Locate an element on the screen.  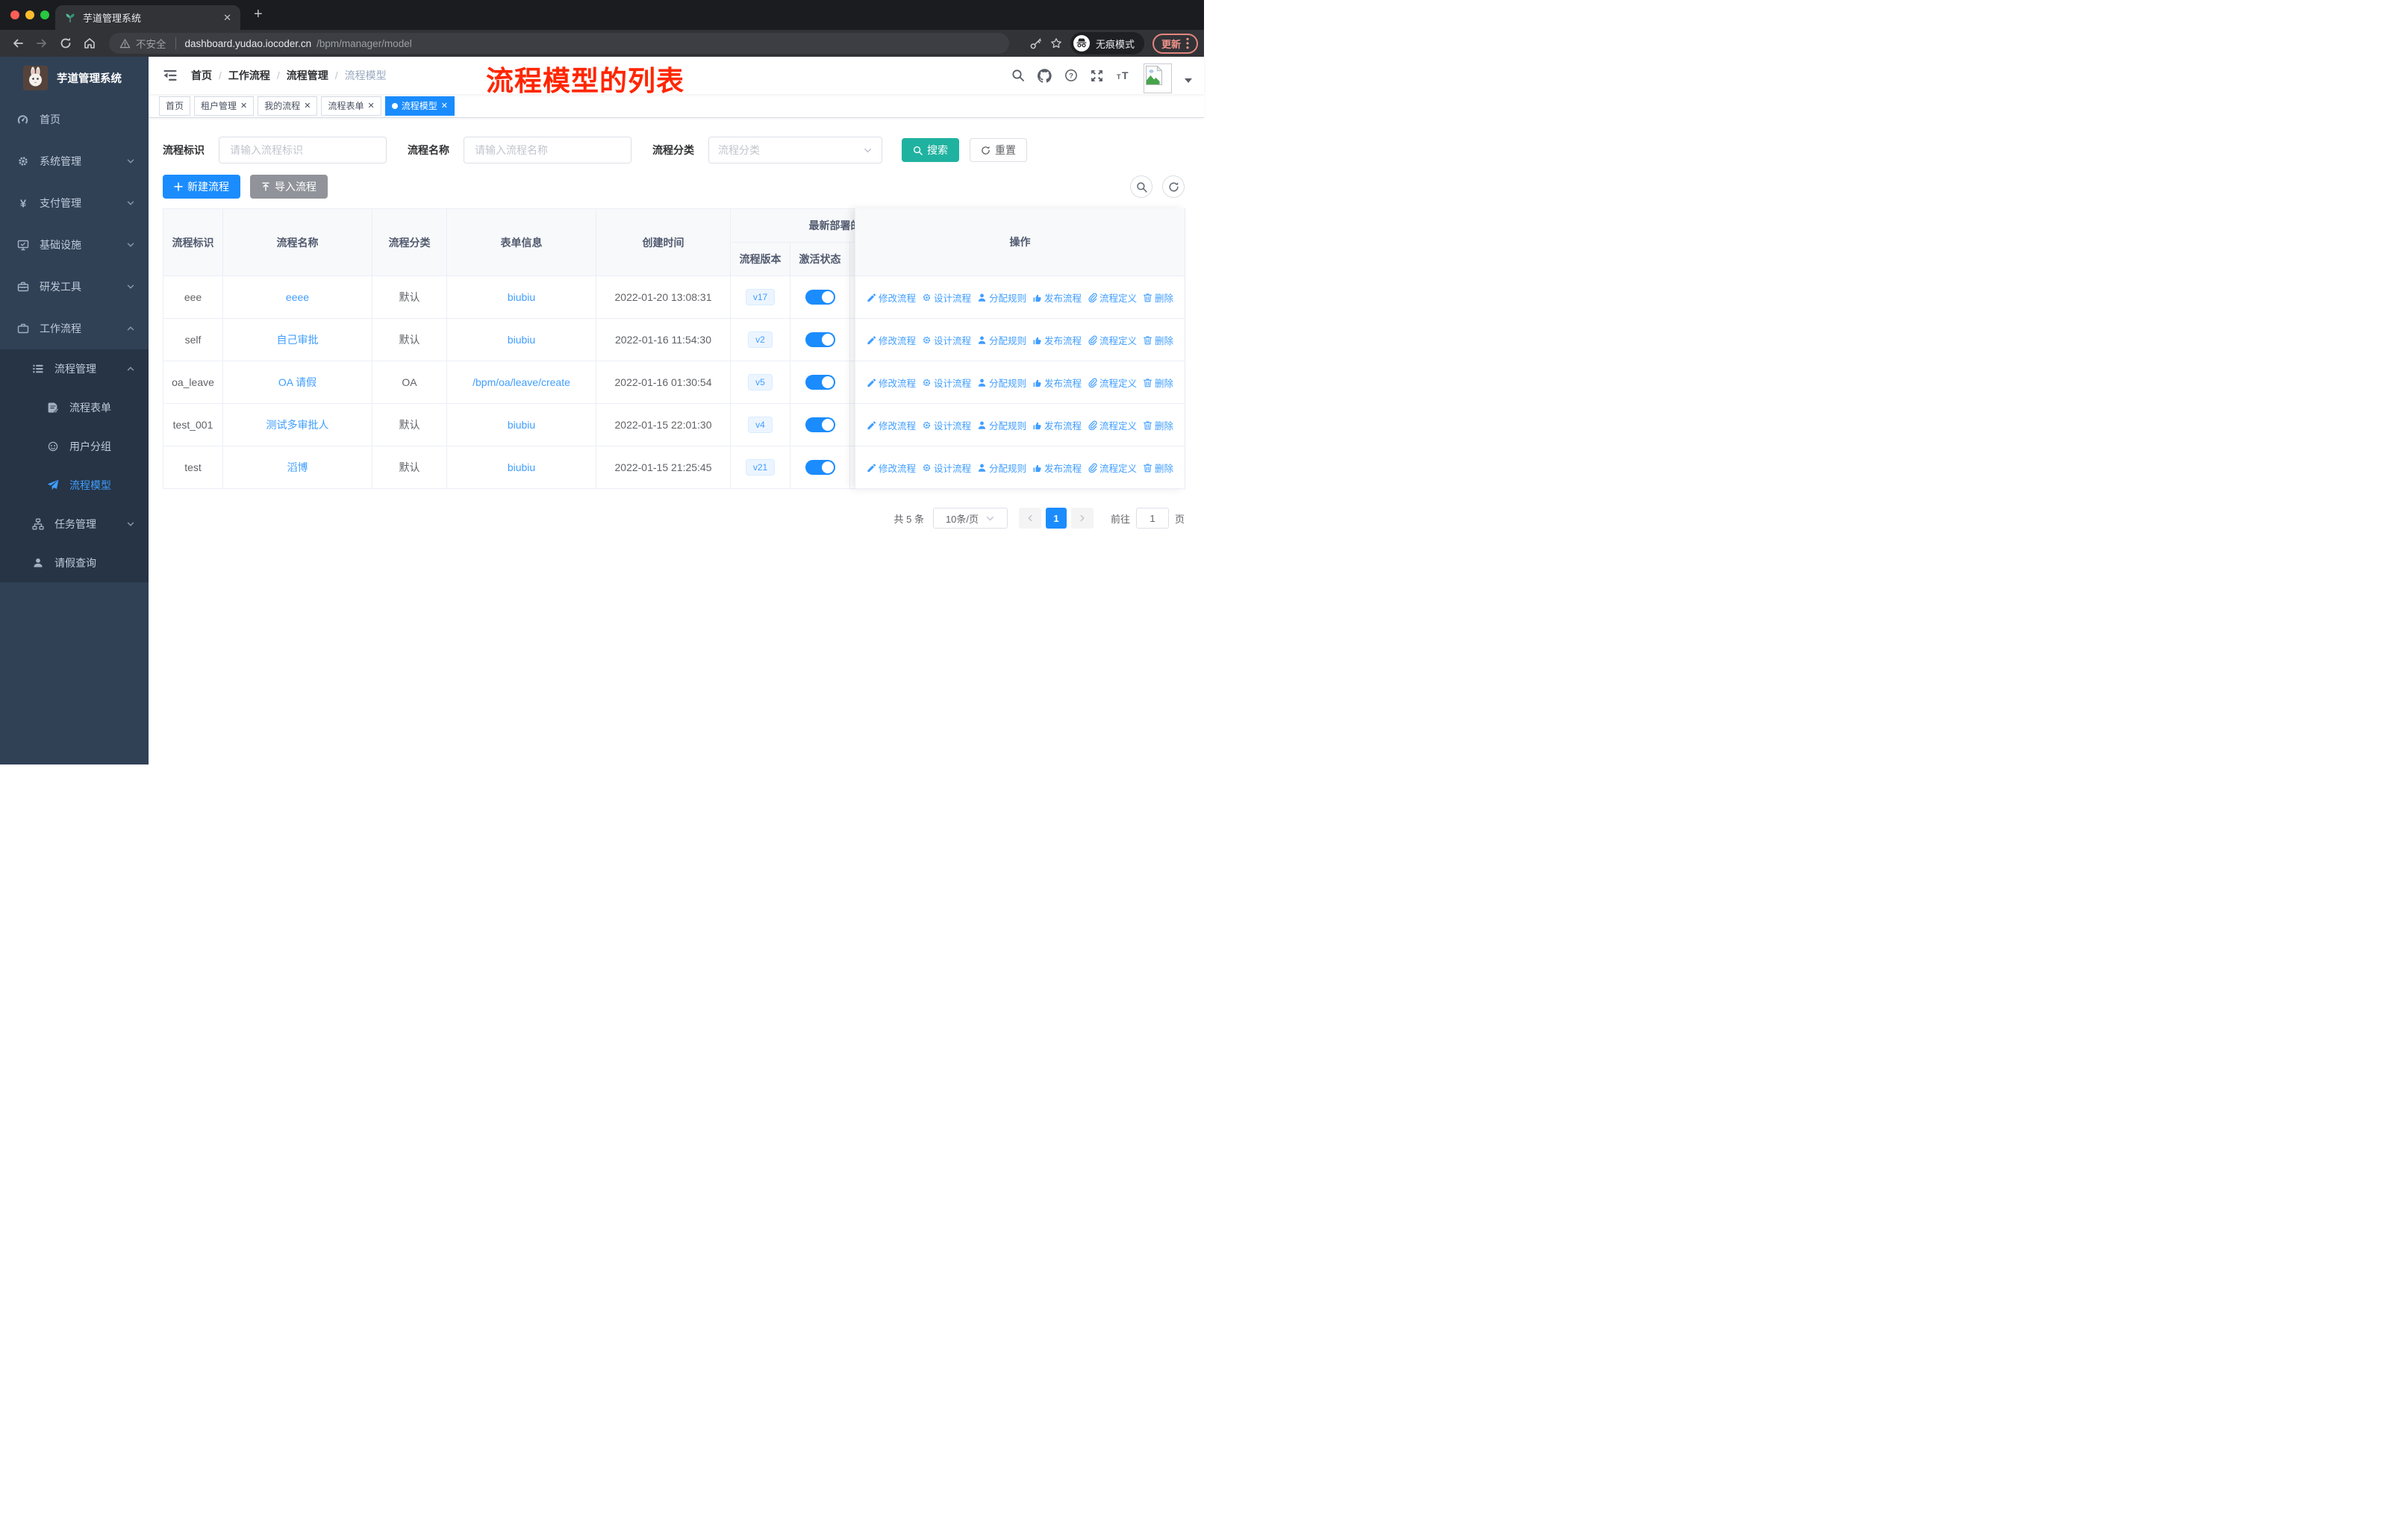
avatar-caret-down-icon is located at coordinates (1188, 81).